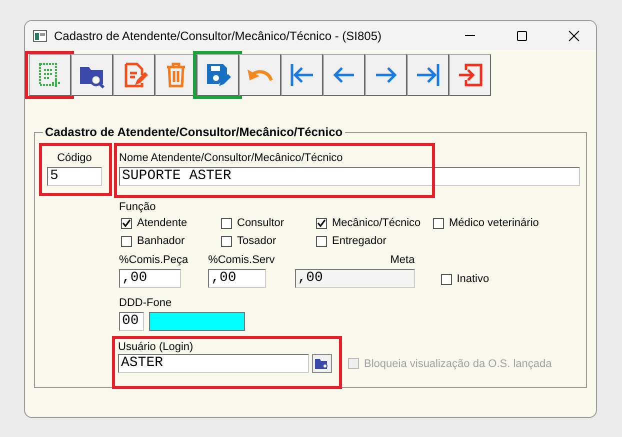 The height and width of the screenshot is (437, 622). What do you see at coordinates (574, 36) in the screenshot?
I see `close-icon` at bounding box center [574, 36].